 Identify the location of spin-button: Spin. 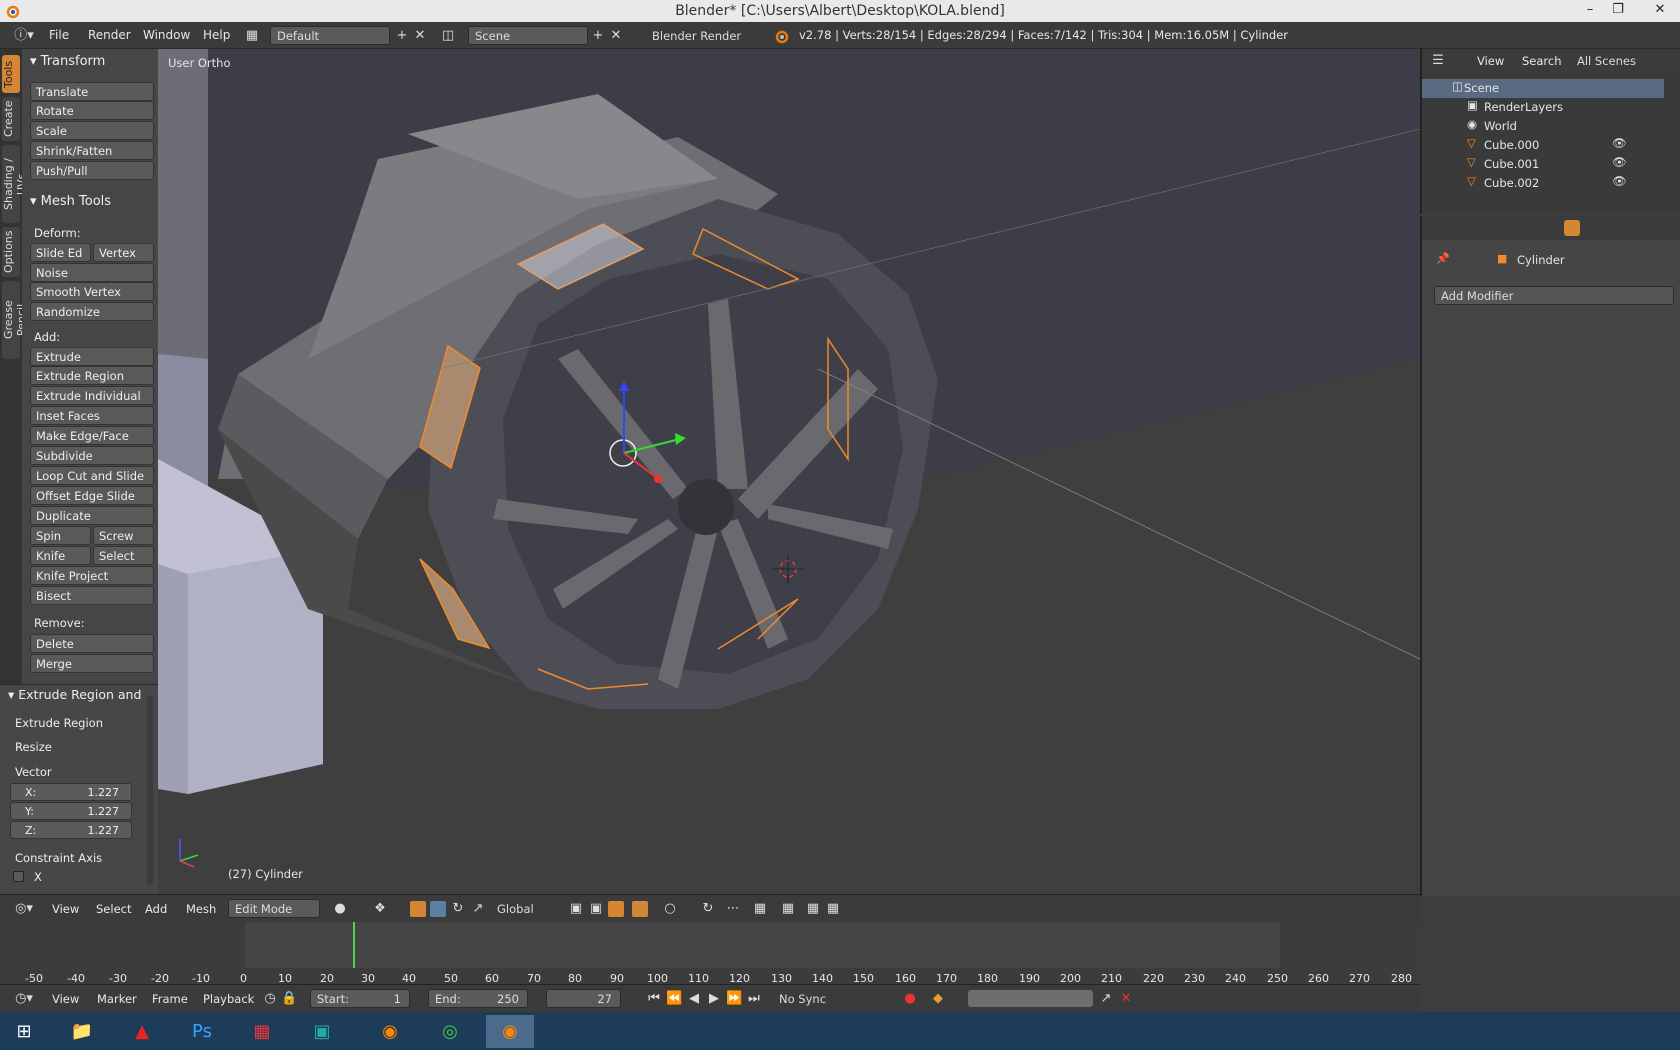
(60, 535).